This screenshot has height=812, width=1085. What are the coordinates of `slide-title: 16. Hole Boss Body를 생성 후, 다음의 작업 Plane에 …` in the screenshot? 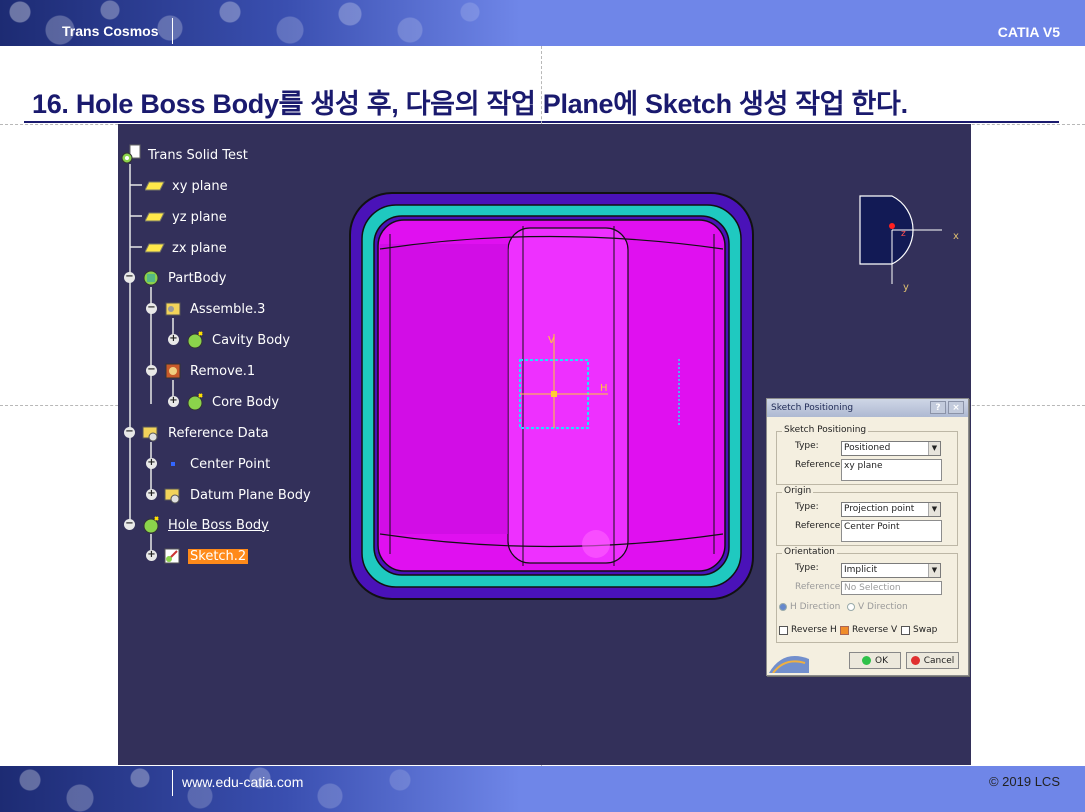 It's located at (470, 104).